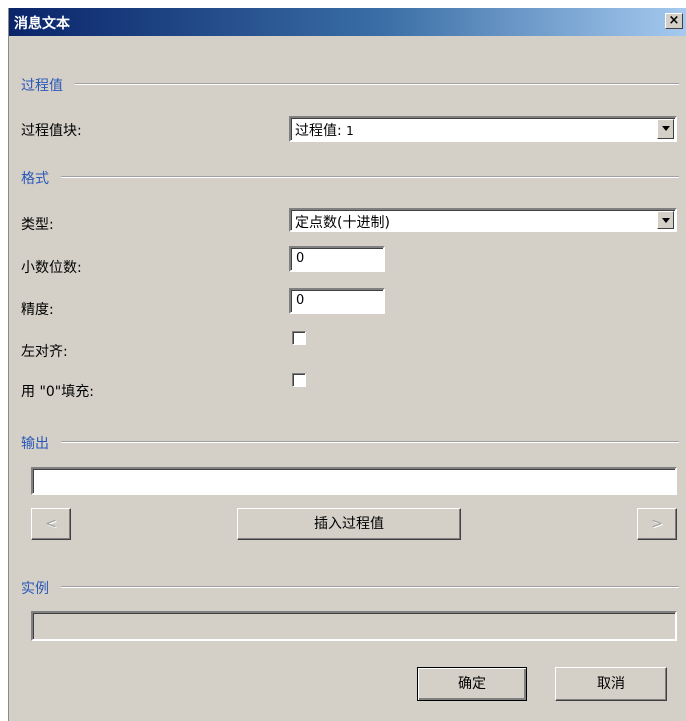  I want to click on section-example-title: 实例, so click(35, 589).